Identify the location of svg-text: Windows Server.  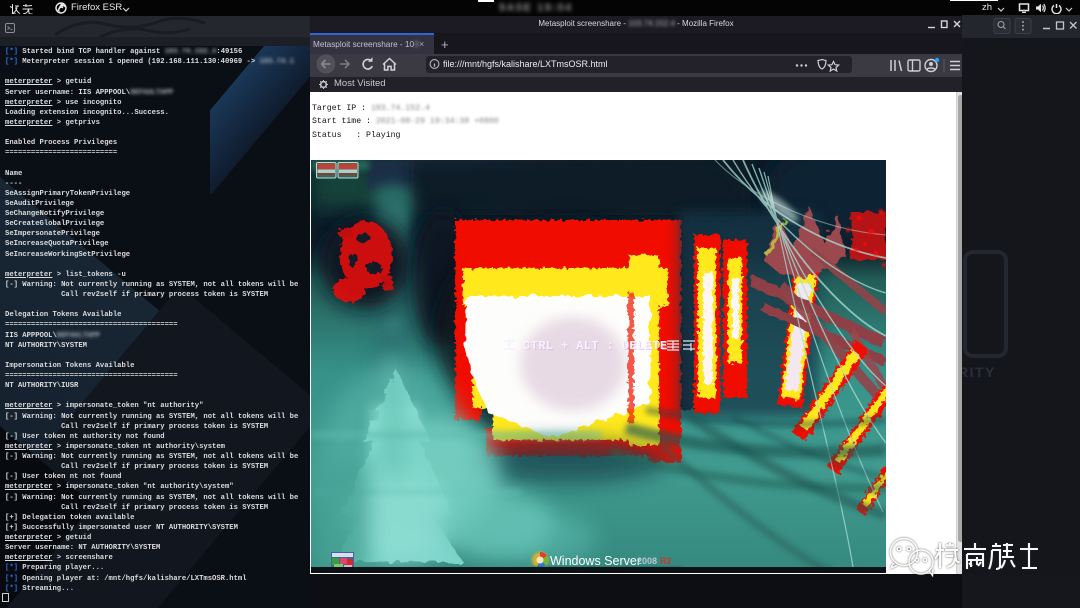
(595, 561).